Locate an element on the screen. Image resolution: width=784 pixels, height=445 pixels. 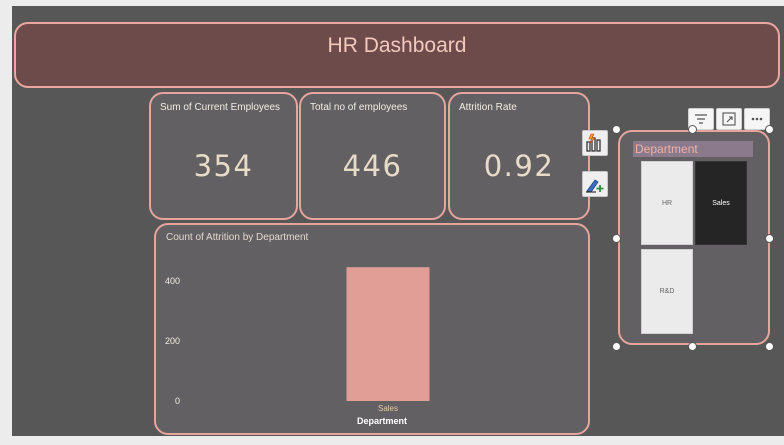
kpi-card-attrition-rate: Attrition Rate 0.92 is located at coordinates (519, 156).